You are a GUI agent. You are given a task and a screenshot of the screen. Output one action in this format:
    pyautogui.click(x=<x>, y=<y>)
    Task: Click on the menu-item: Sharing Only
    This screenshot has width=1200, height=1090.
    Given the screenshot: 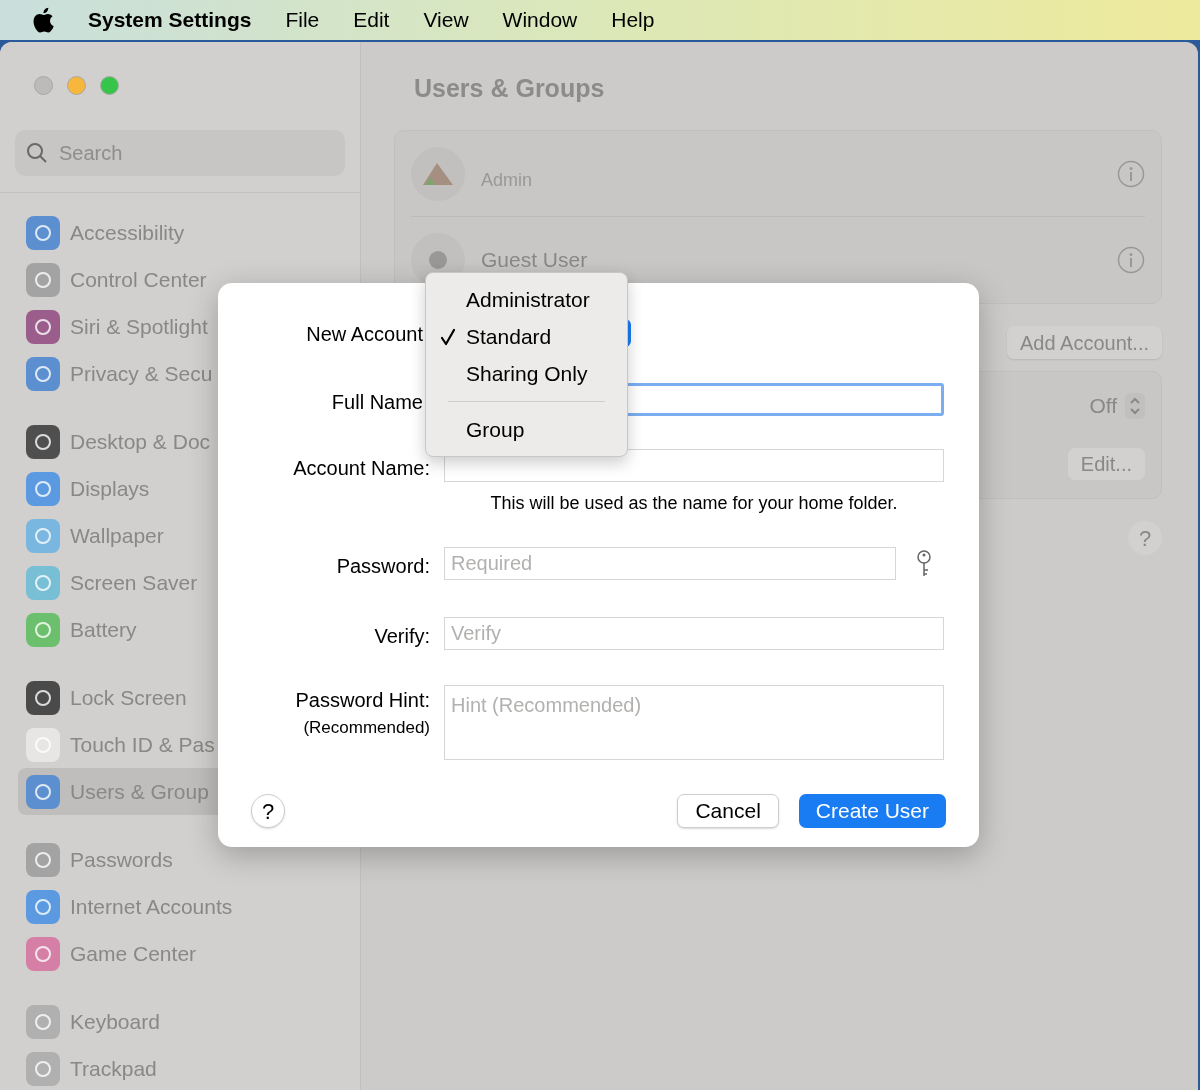 What is the action you would take?
    pyautogui.click(x=526, y=373)
    